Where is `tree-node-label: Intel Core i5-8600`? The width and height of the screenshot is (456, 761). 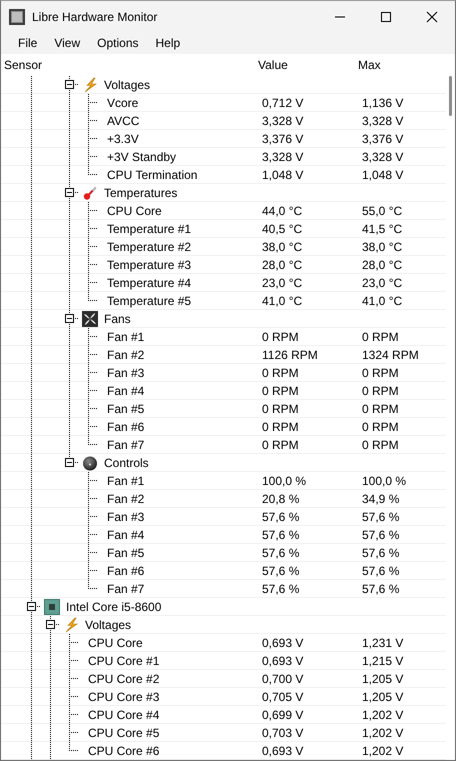
tree-node-label: Intel Core i5-8600 is located at coordinates (114, 607).